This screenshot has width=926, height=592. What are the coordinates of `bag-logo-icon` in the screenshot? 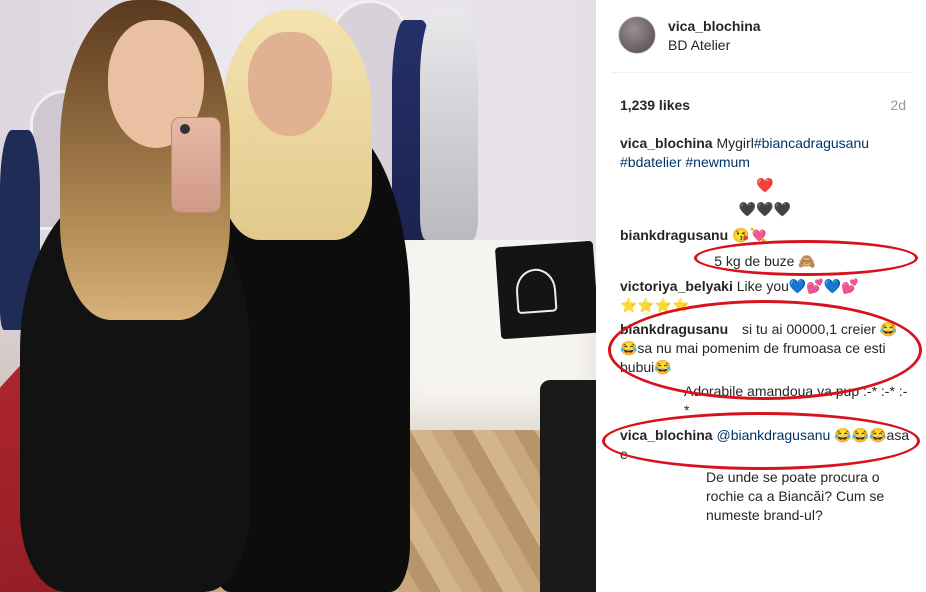 It's located at (536, 291).